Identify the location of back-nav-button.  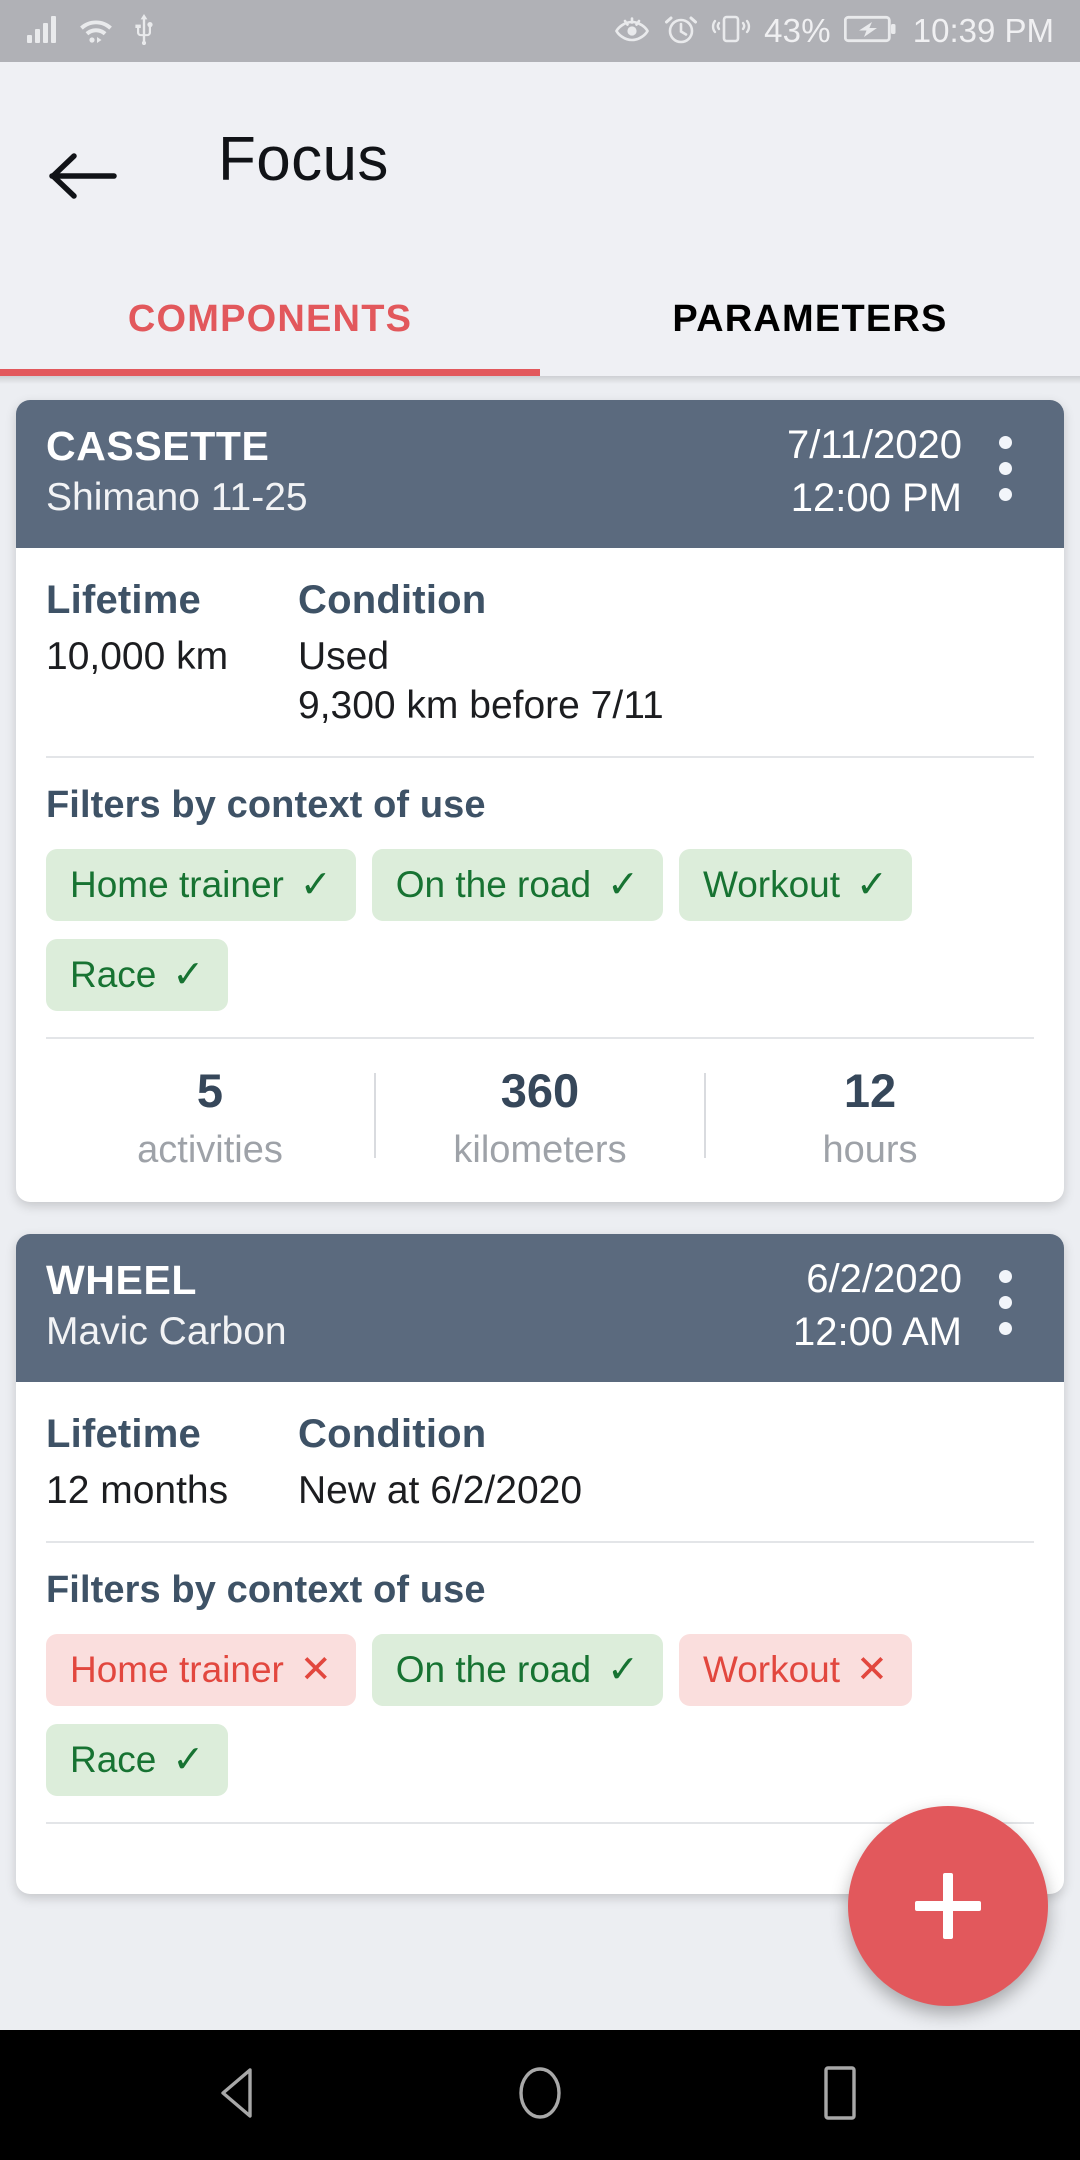
(240, 2095).